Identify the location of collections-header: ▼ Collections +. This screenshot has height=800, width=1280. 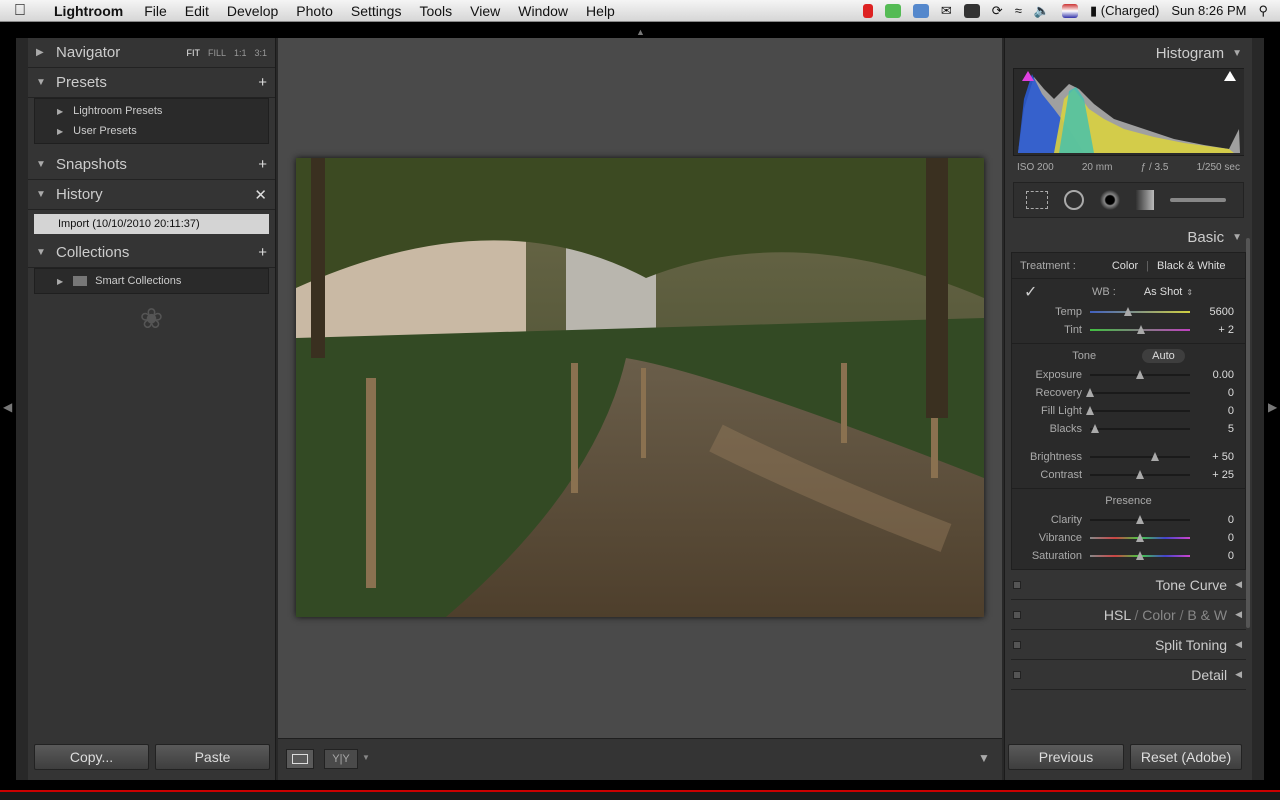
(151, 253).